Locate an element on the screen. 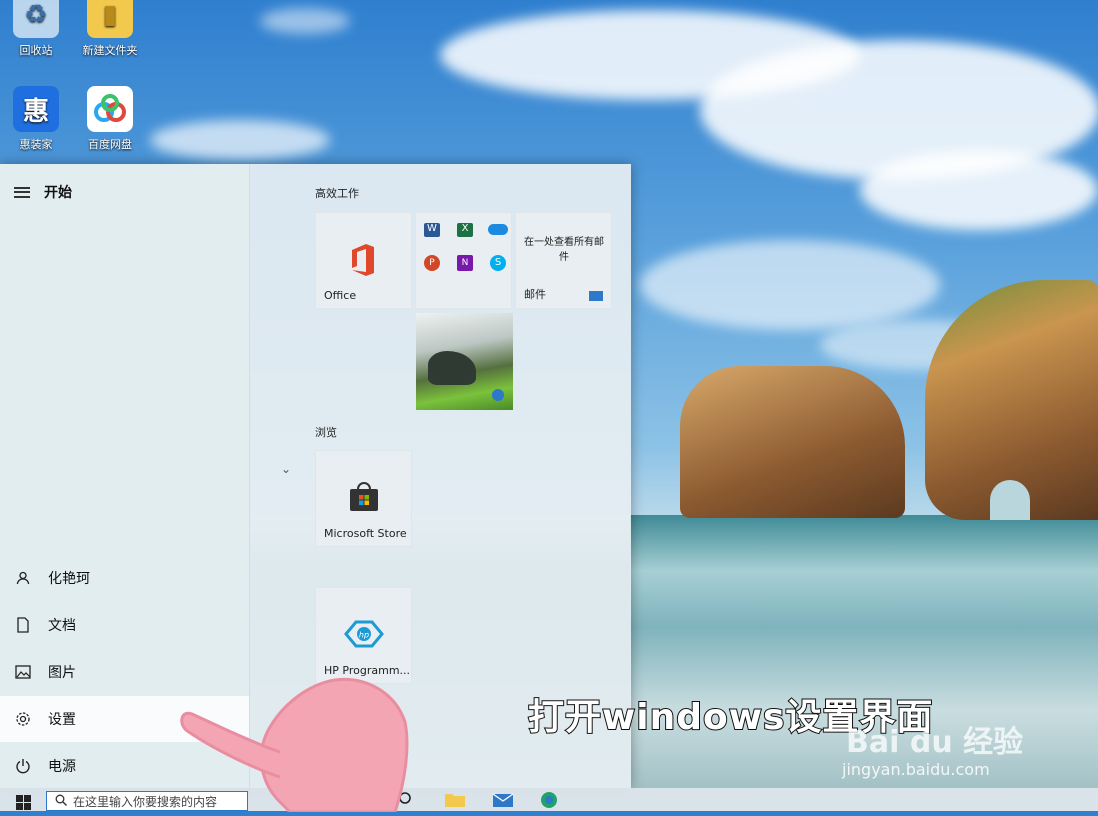 Image resolution: width=1098 pixels, height=816 pixels. tile-mail: 在一处查看所有邮件 邮件 is located at coordinates (563, 260).